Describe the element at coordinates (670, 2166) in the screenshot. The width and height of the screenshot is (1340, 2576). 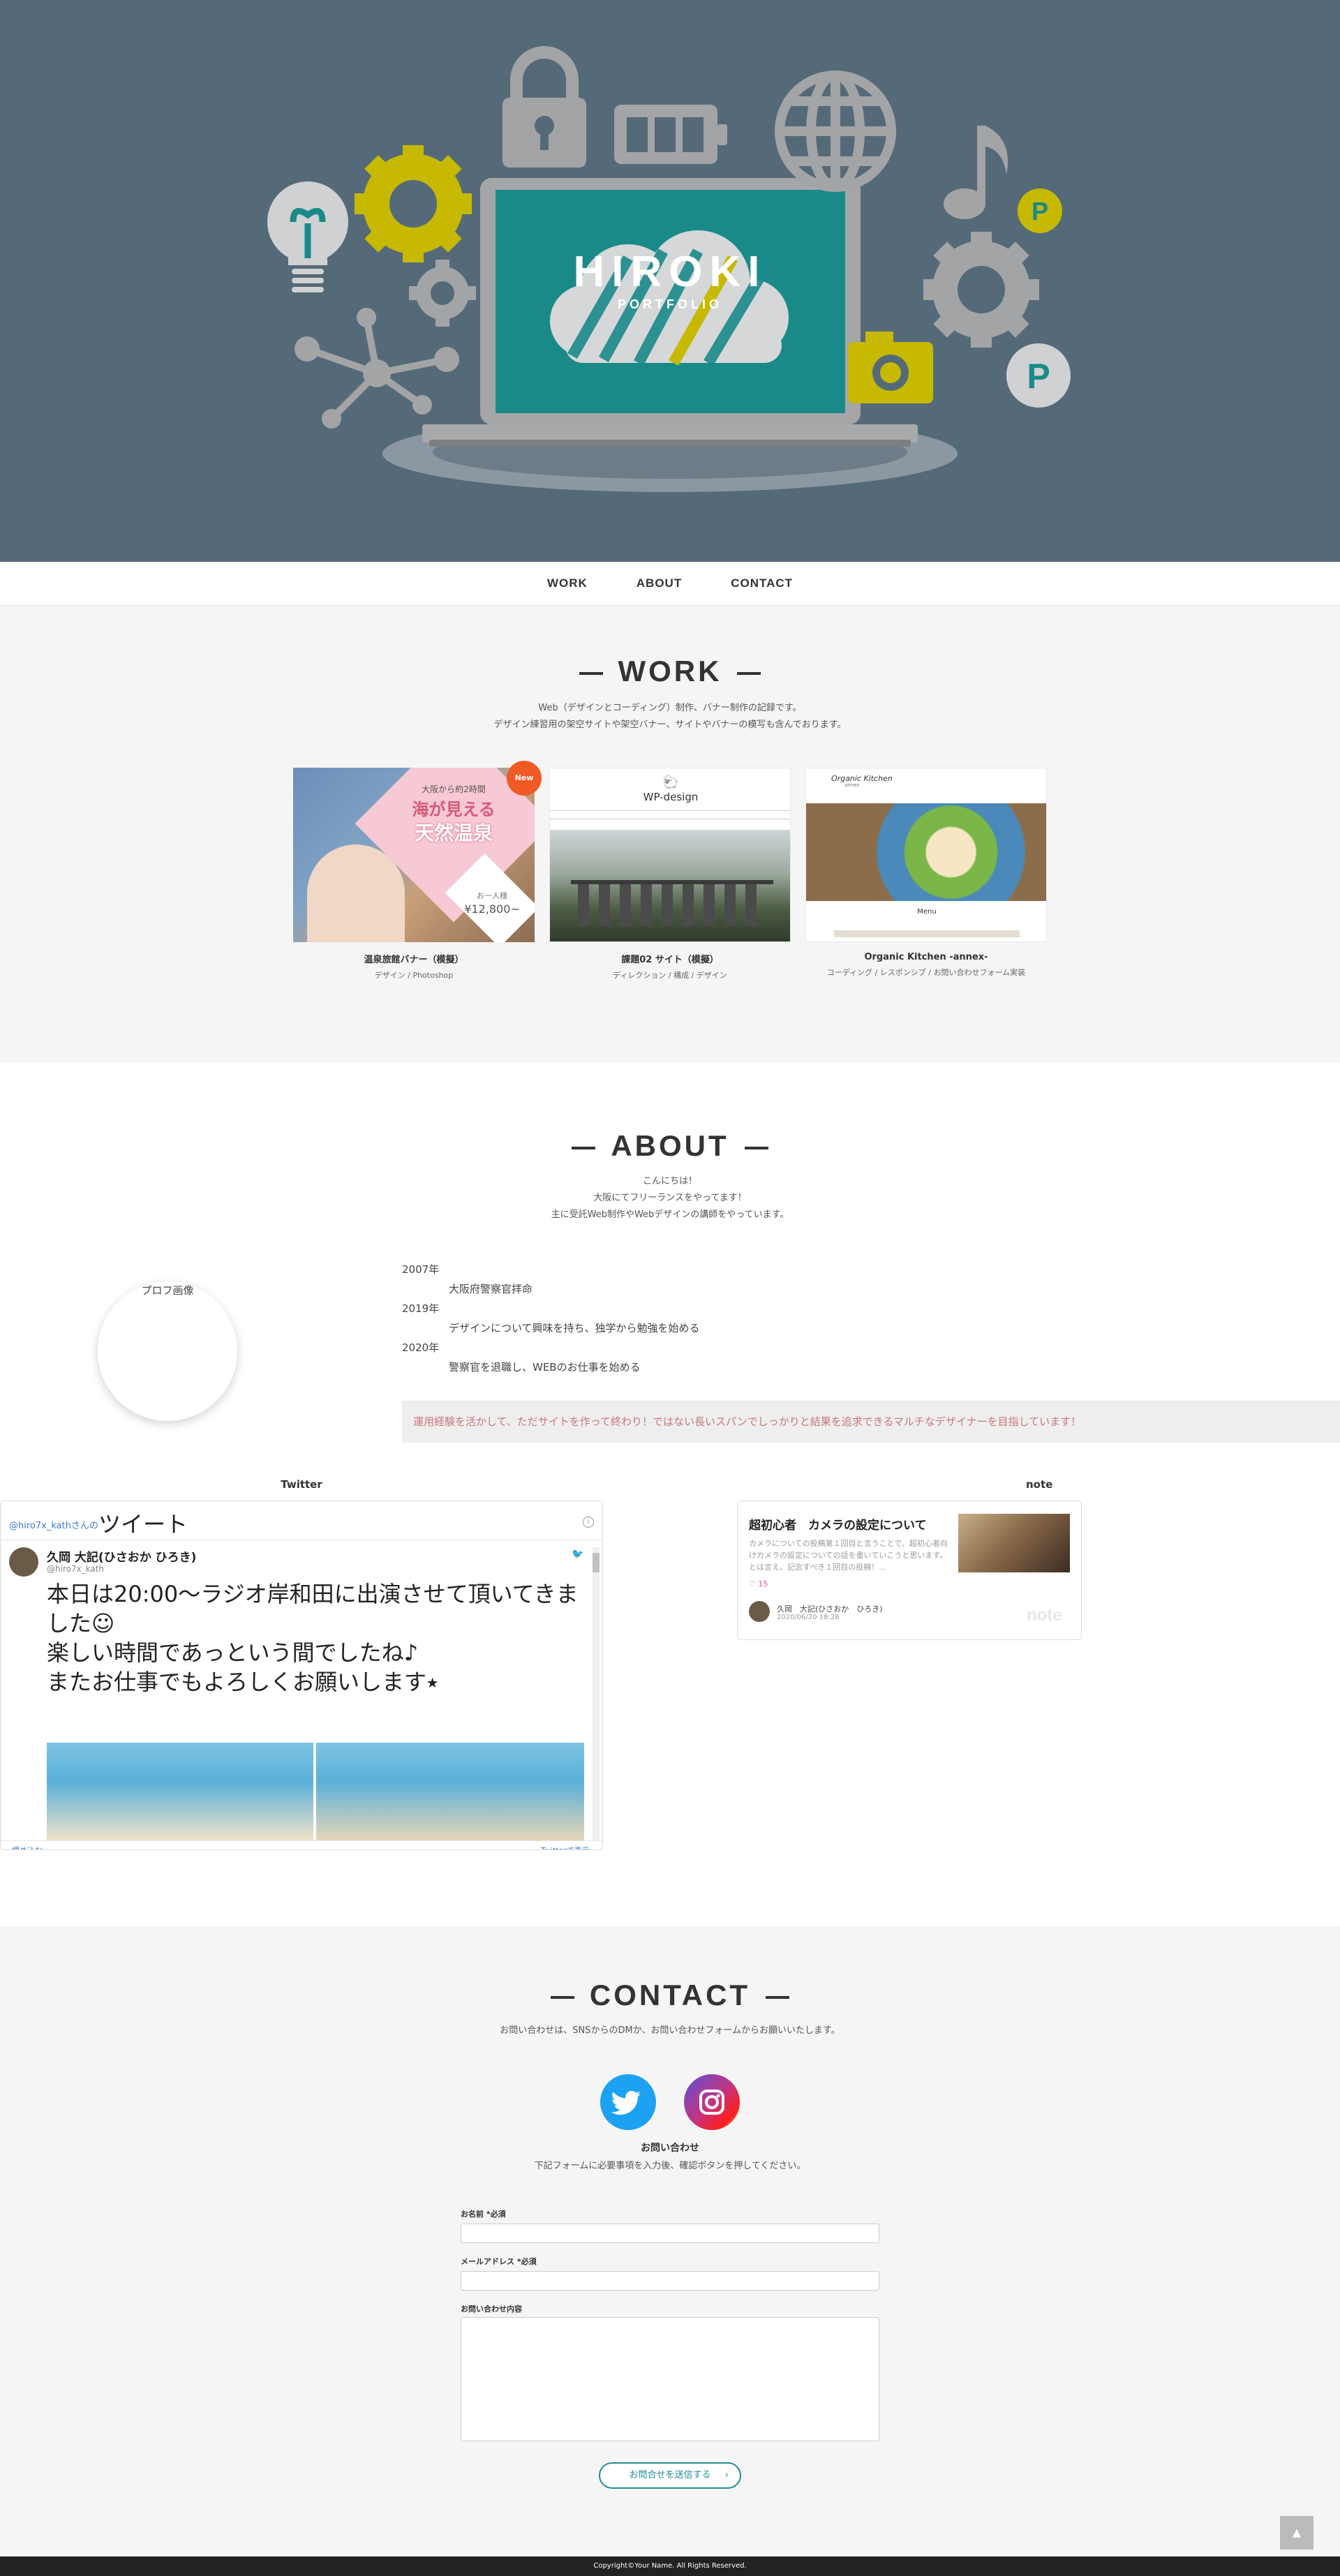
I see `form-desc: 下記フォームに必要事項を入力後、確認ボタンを押してください。` at that location.